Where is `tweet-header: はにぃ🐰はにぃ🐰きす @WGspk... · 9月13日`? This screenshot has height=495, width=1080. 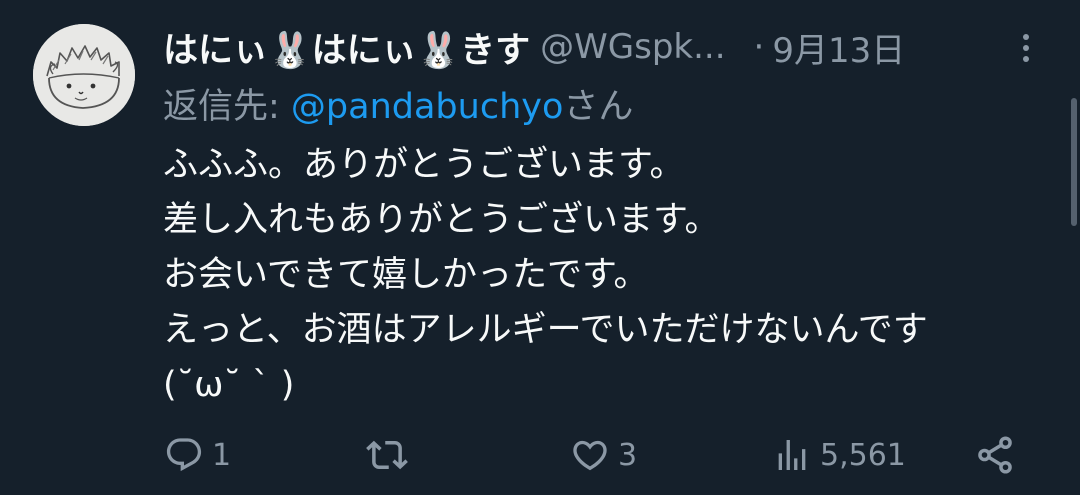
tweet-header: はにぃ🐰はにぃ🐰きす @WGspk... · 9月13日 is located at coordinates (603, 47).